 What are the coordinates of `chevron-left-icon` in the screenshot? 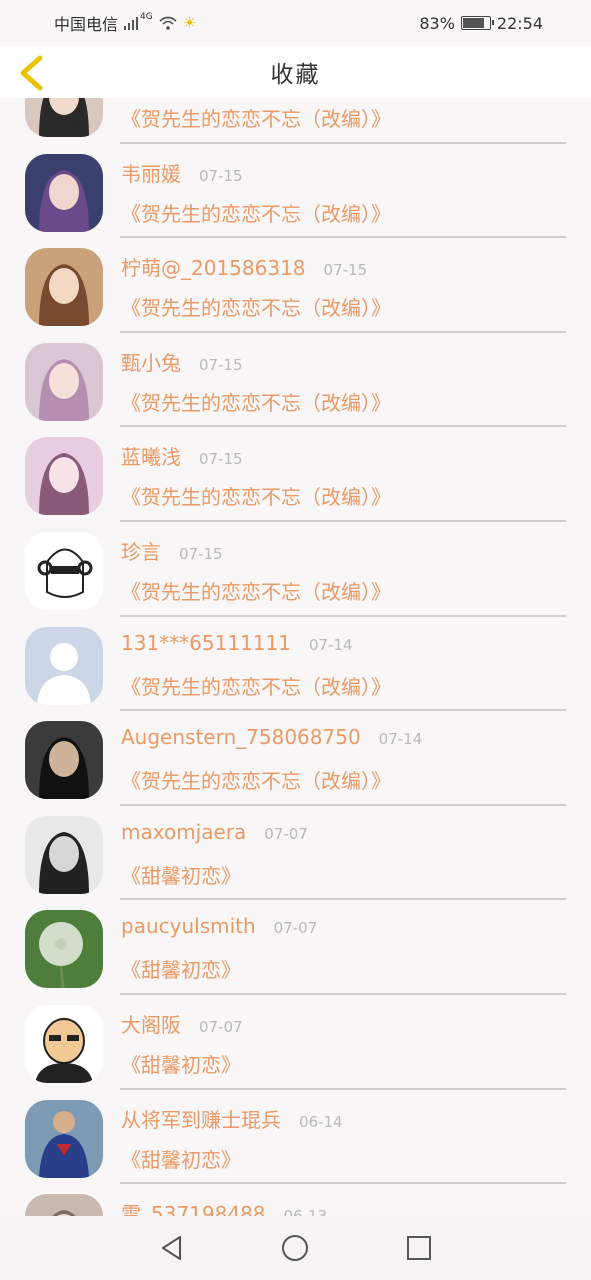 It's located at (31, 73).